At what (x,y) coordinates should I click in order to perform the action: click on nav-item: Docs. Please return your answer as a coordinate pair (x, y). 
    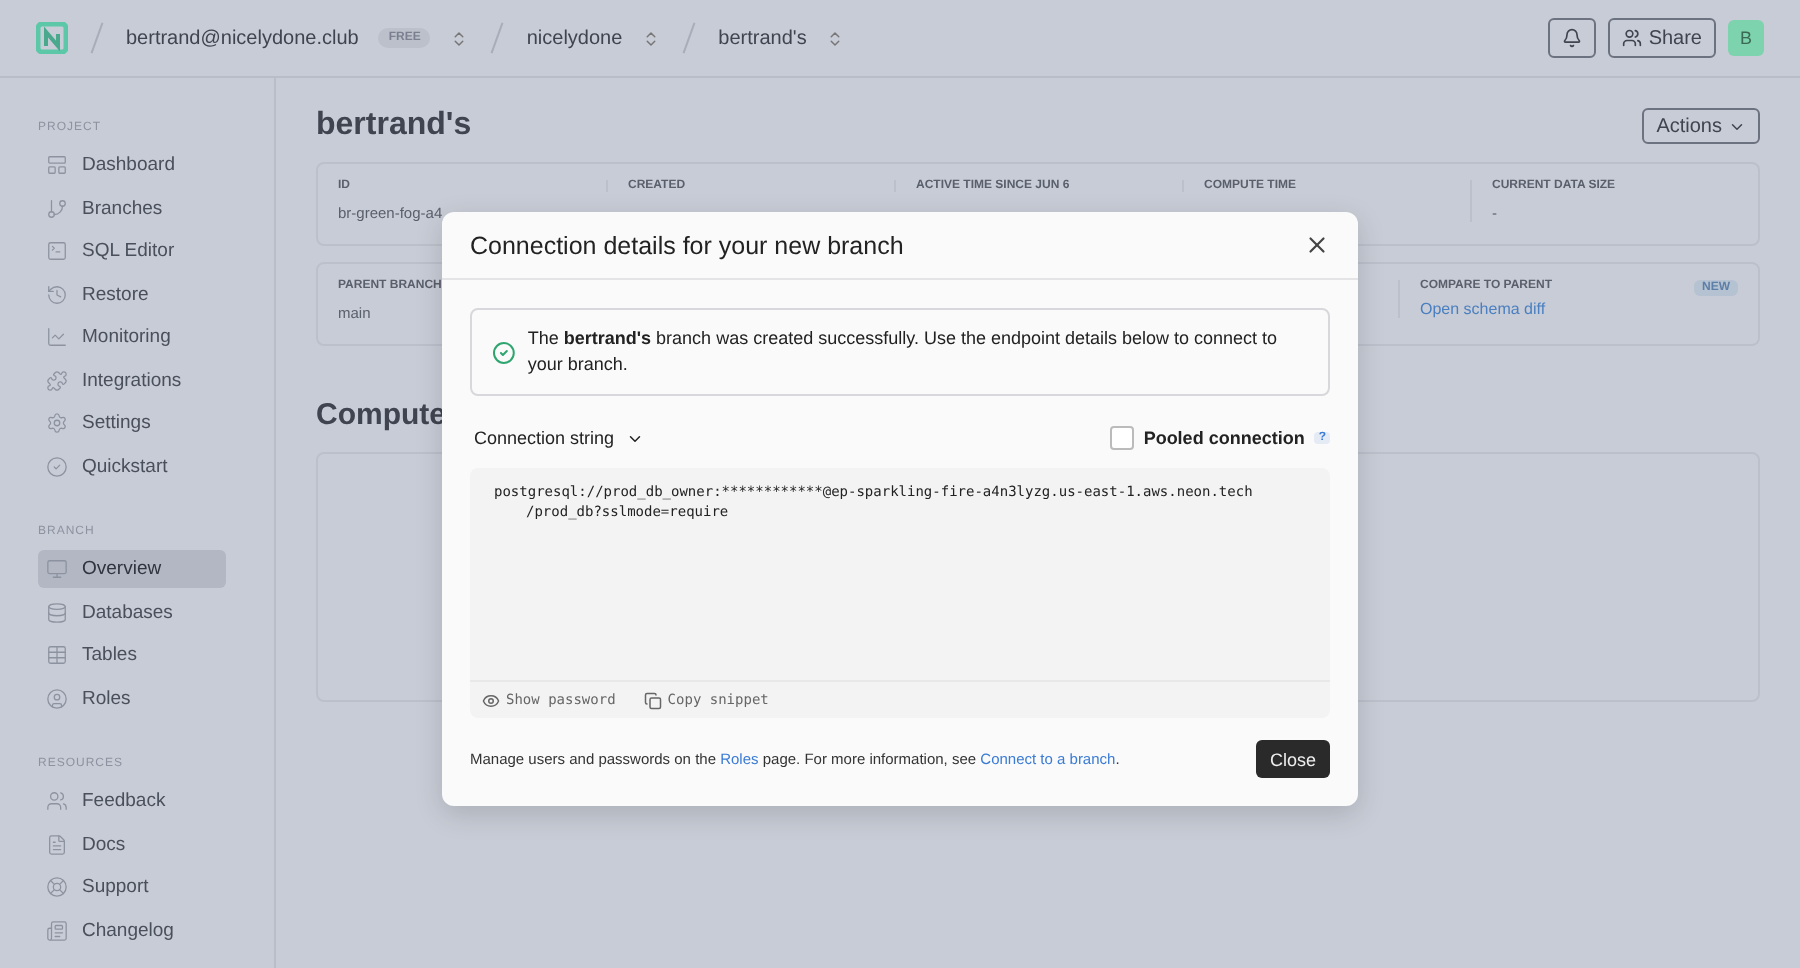
    Looking at the image, I should click on (132, 844).